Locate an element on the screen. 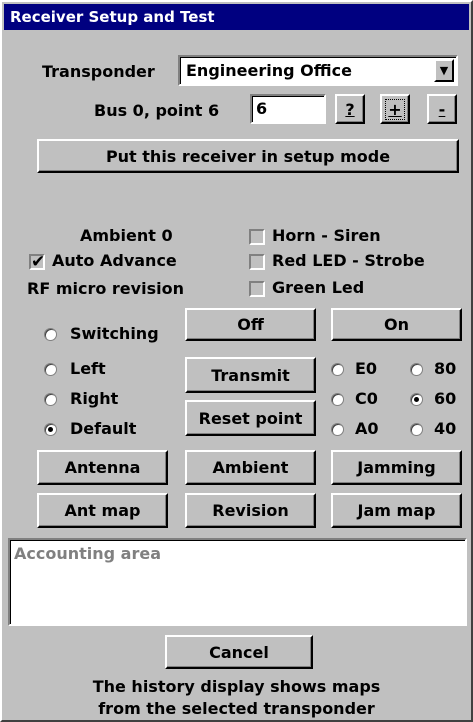 Image resolution: width=473 pixels, height=722 pixels. red-led-strobe-checkbox is located at coordinates (257, 262).